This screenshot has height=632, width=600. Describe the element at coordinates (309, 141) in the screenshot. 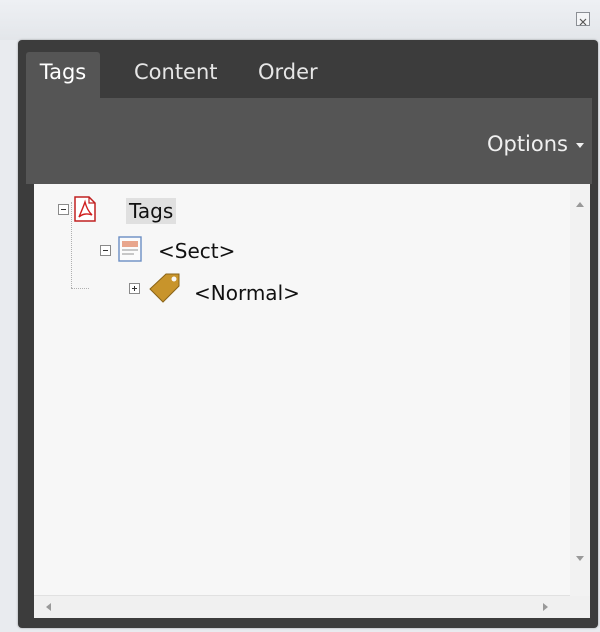

I see `options-bar: Options` at that location.